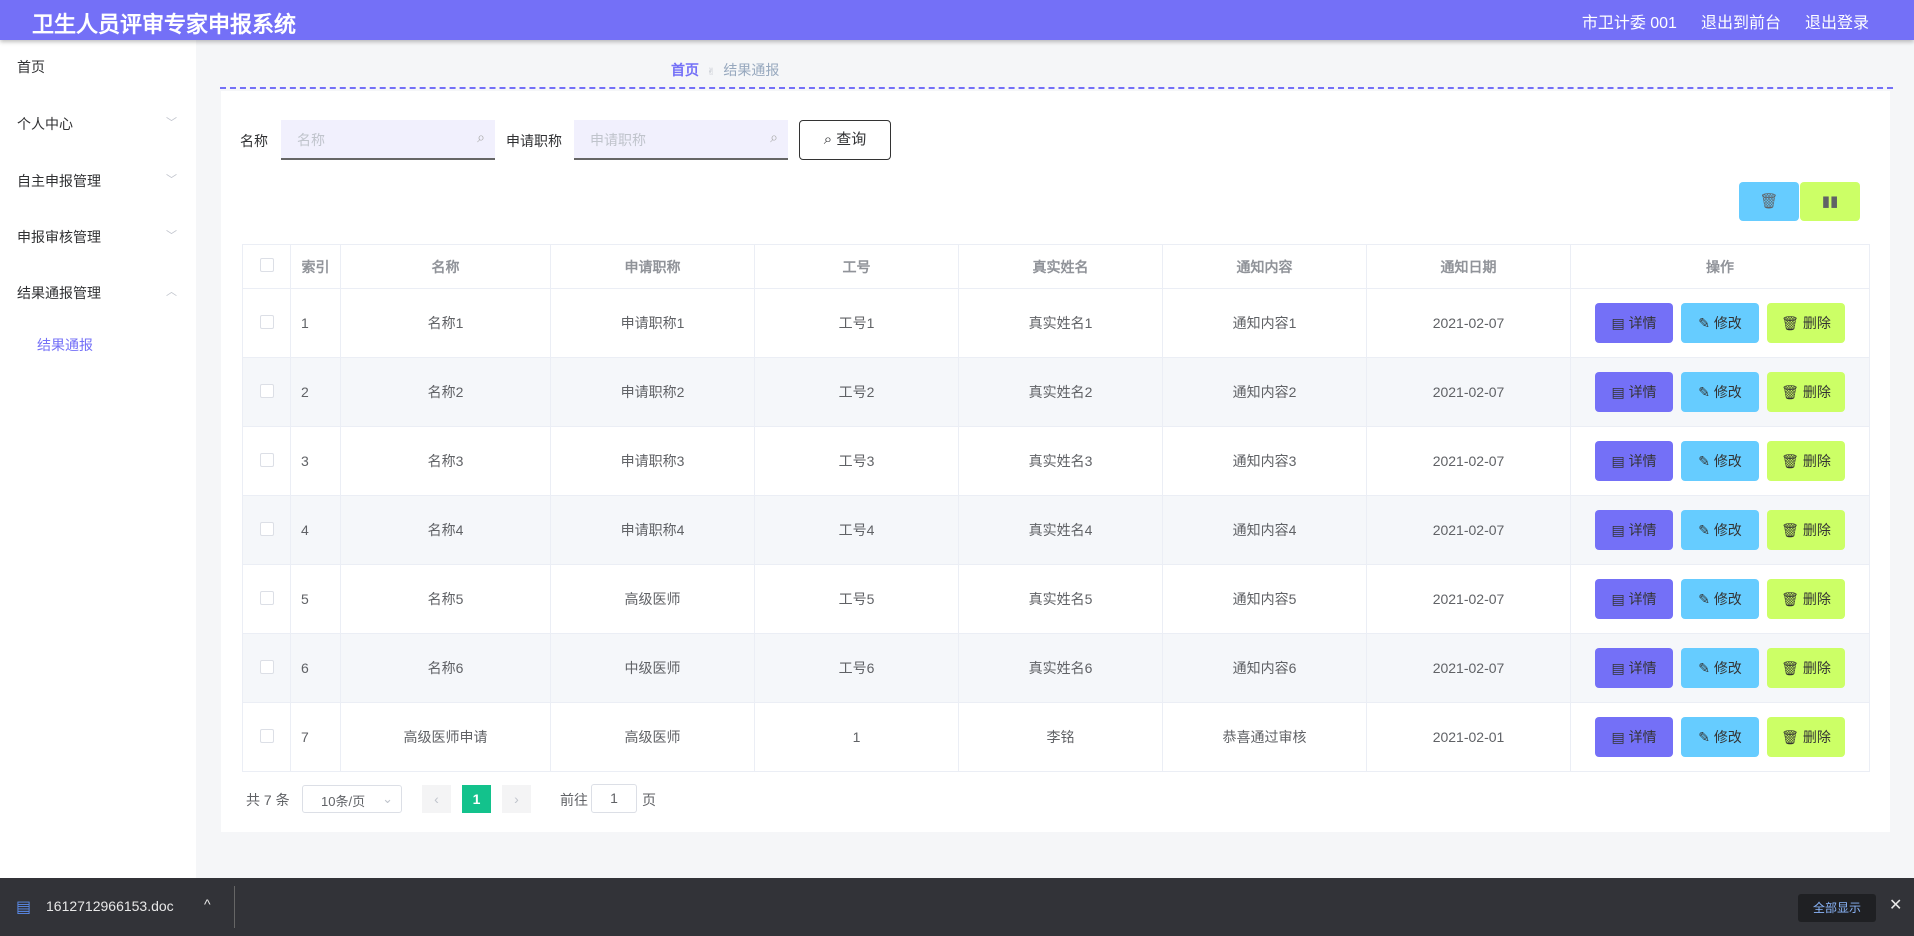 This screenshot has height=936, width=1914. I want to click on row-index: 7, so click(315, 737).